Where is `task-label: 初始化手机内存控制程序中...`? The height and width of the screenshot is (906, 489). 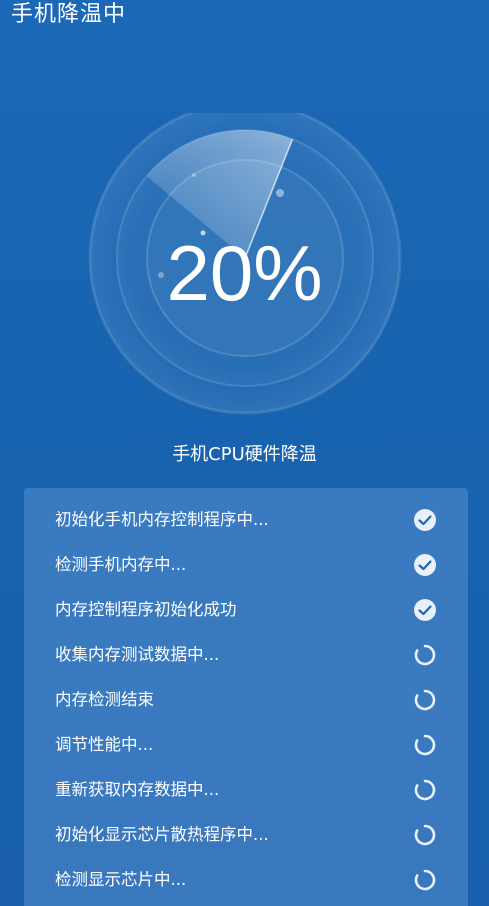
task-label: 初始化手机内存控制程序中... is located at coordinates (162, 519).